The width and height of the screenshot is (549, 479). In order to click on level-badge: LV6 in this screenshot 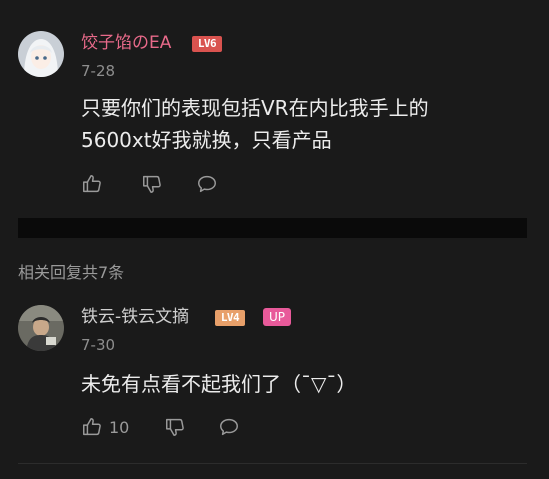, I will do `click(207, 44)`.